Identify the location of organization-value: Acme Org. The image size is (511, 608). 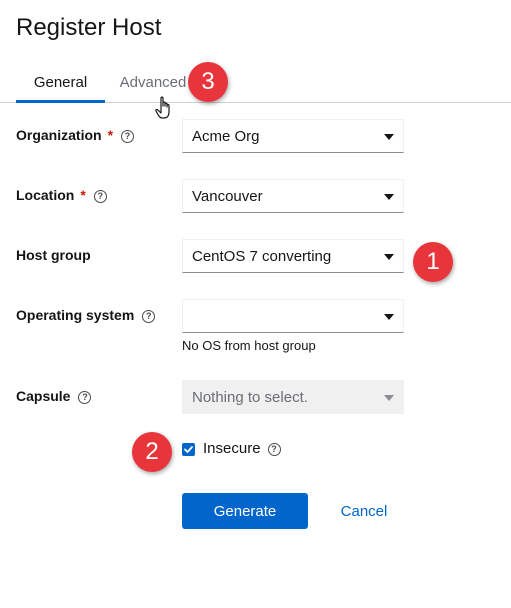
(226, 136).